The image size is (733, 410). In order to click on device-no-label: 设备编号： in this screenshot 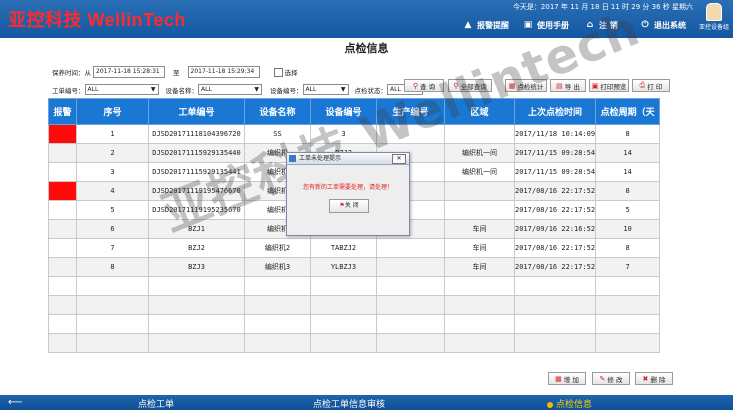, I will do `click(286, 90)`.